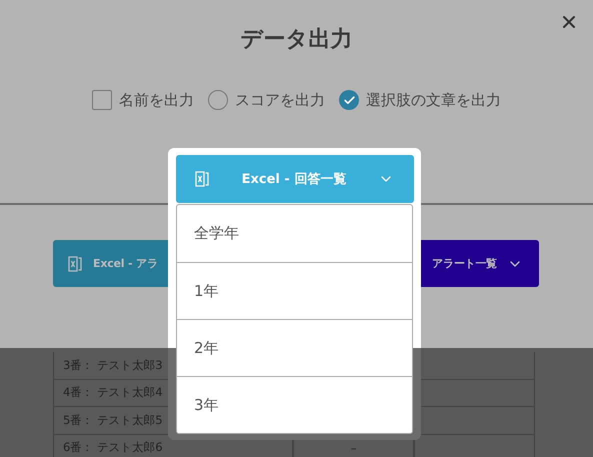 The image size is (593, 457). I want to click on option-label: スコアを出力, so click(280, 100).